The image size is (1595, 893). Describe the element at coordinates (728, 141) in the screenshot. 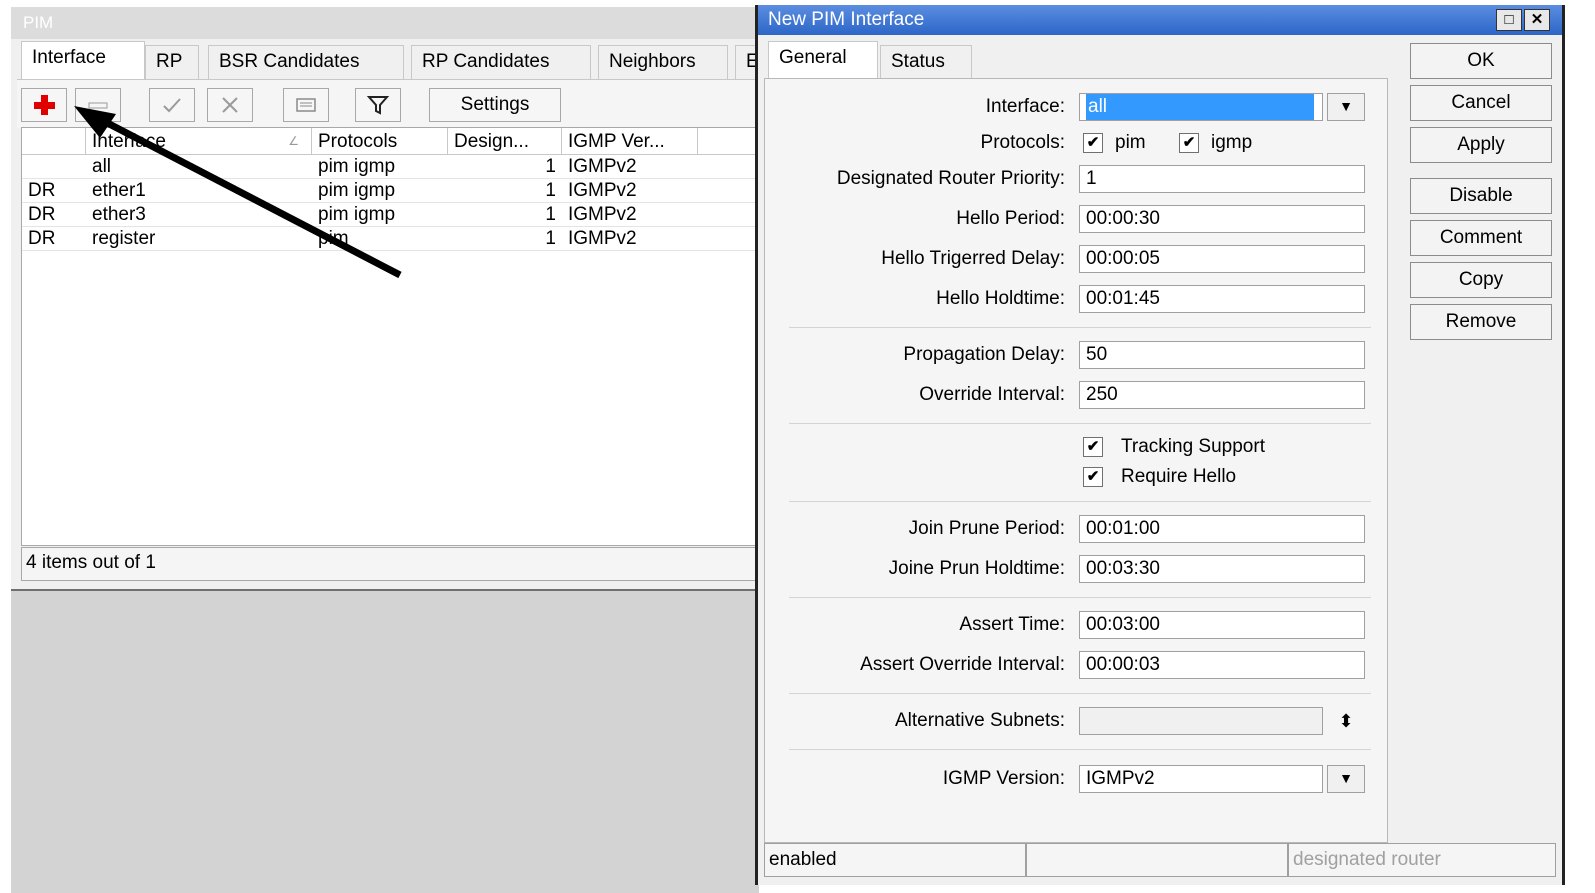

I see `column-empty` at that location.